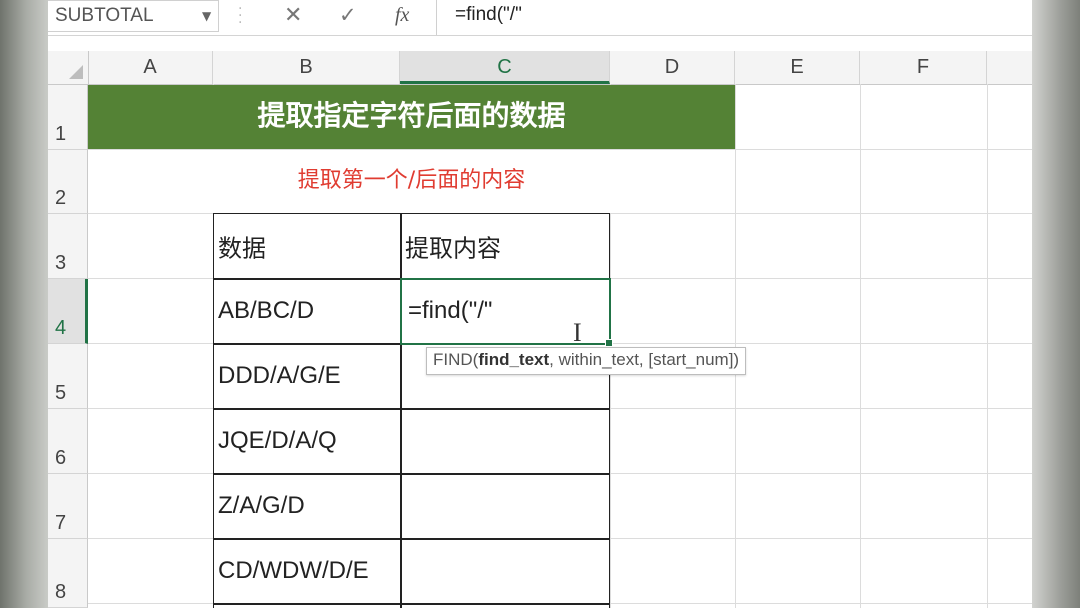  I want to click on column-header-b: B, so click(306, 67).